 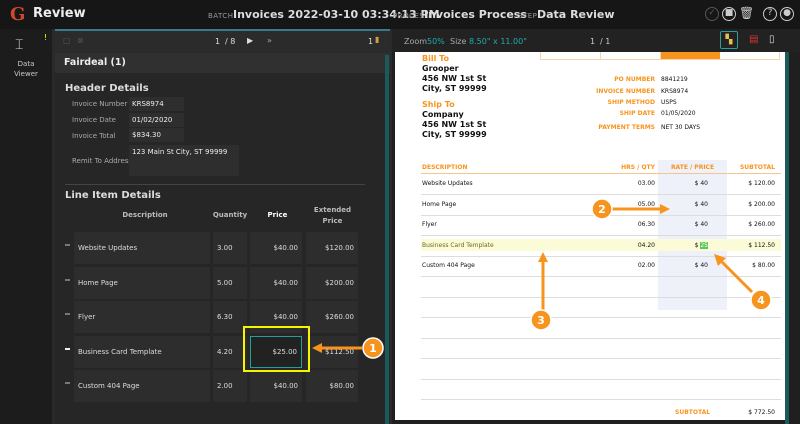 I want to click on callout-1: 1, so click(x=373, y=348).